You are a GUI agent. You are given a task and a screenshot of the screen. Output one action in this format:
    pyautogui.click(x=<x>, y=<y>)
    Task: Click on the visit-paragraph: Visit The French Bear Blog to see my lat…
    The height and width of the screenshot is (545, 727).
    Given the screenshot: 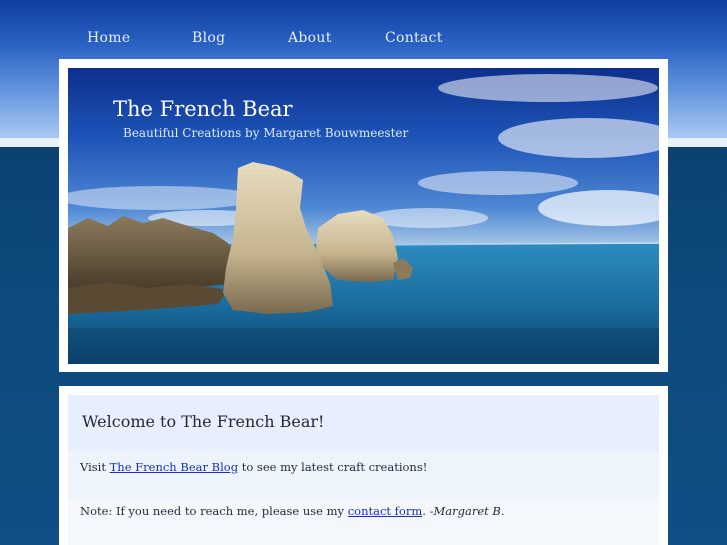 What is the action you would take?
    pyautogui.click(x=253, y=467)
    